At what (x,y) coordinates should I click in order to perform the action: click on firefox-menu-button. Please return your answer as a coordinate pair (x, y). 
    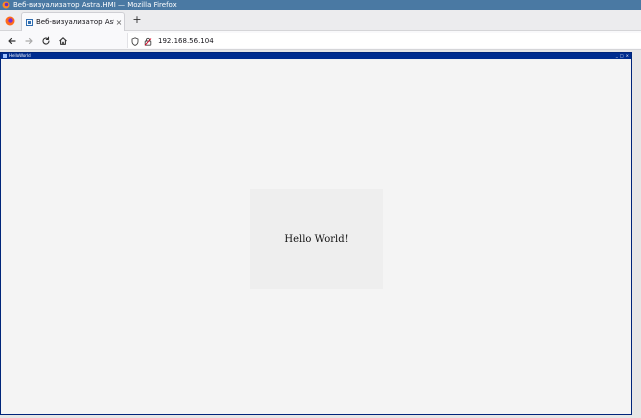
    Looking at the image, I should click on (10, 20).